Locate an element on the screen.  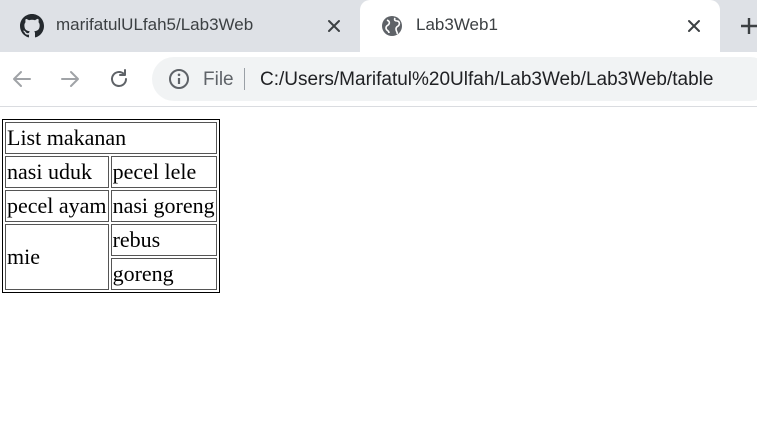
reload-icon is located at coordinates (119, 79).